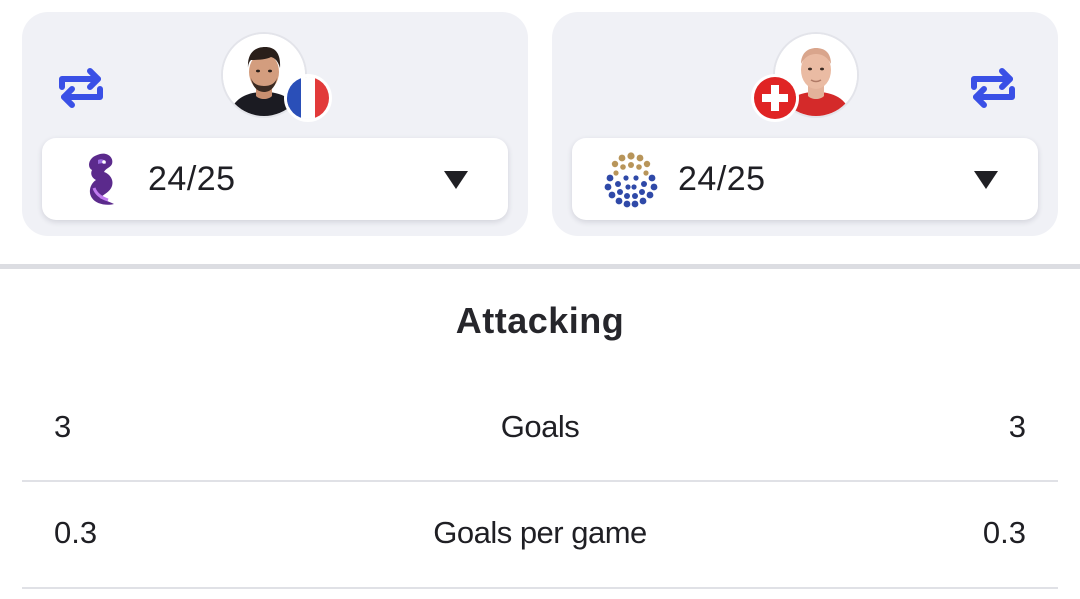 This screenshot has width=1080, height=599. What do you see at coordinates (805, 179) in the screenshot?
I see `right-season-selector: 24/25` at bounding box center [805, 179].